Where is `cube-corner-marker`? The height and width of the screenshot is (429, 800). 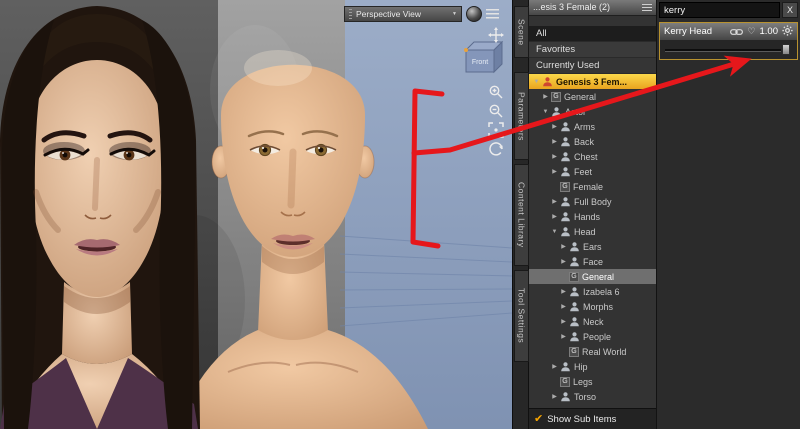
cube-corner-marker is located at coordinates (466, 50).